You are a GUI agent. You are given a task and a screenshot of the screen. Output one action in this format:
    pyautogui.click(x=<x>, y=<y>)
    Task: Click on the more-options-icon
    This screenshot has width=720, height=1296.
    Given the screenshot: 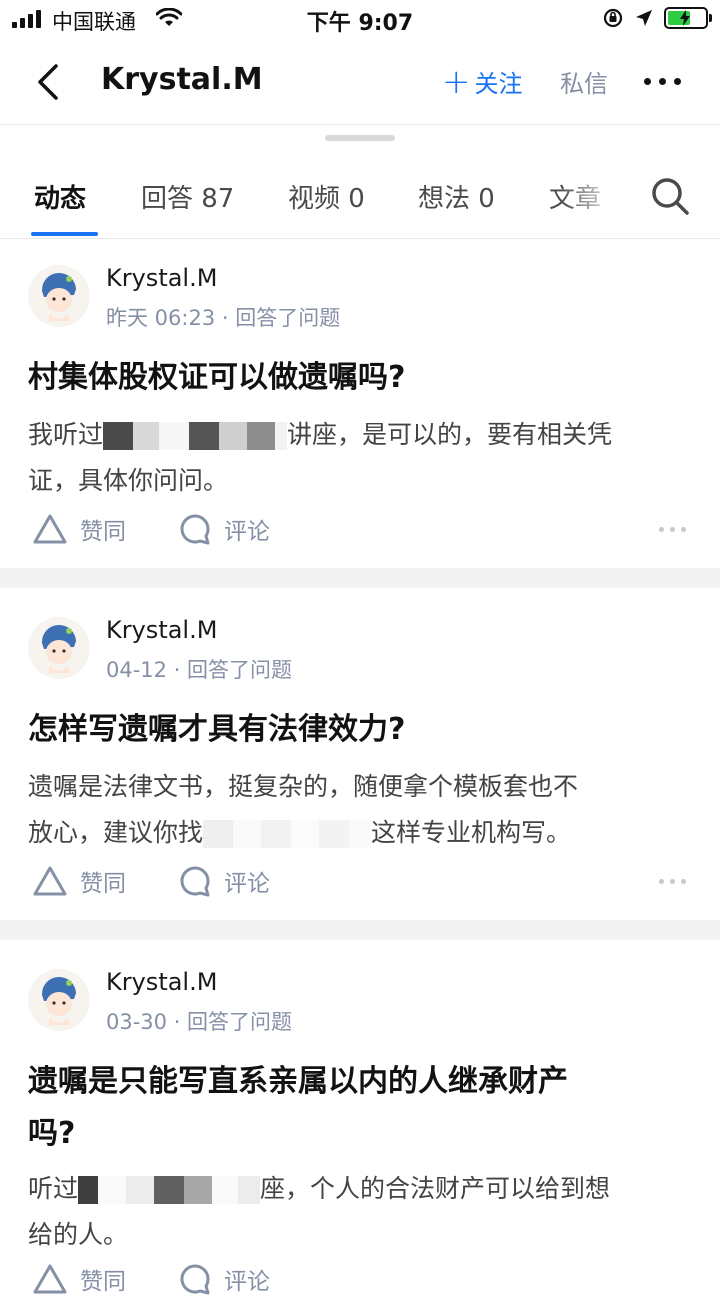 What is the action you would take?
    pyautogui.click(x=662, y=81)
    